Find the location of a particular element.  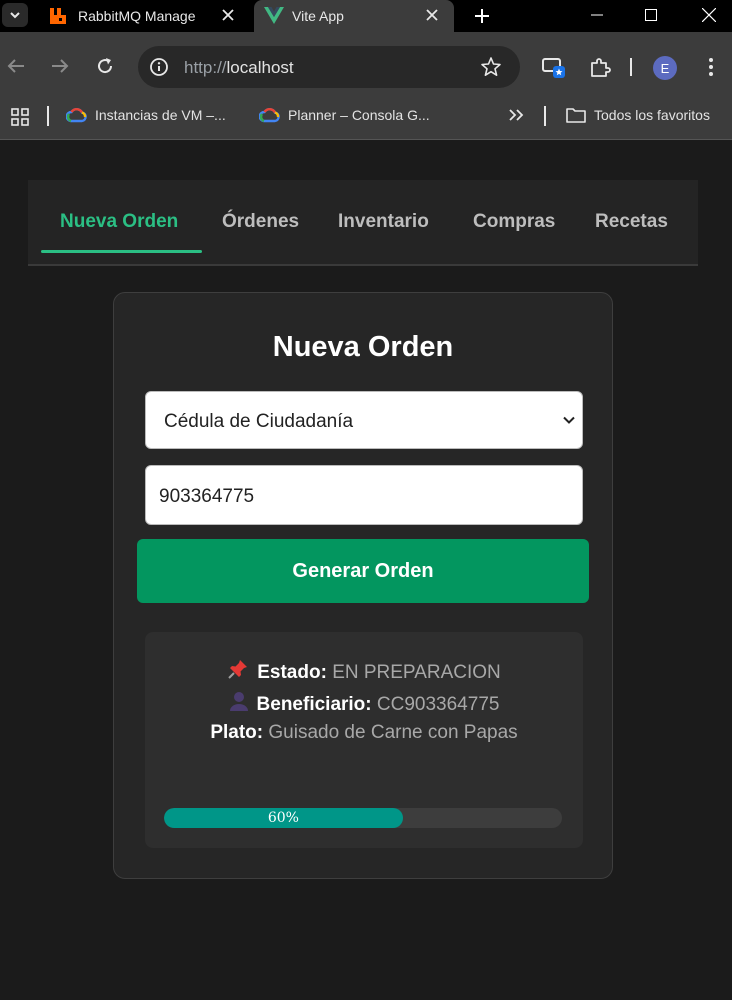

forward-button is located at coordinates (60, 66).